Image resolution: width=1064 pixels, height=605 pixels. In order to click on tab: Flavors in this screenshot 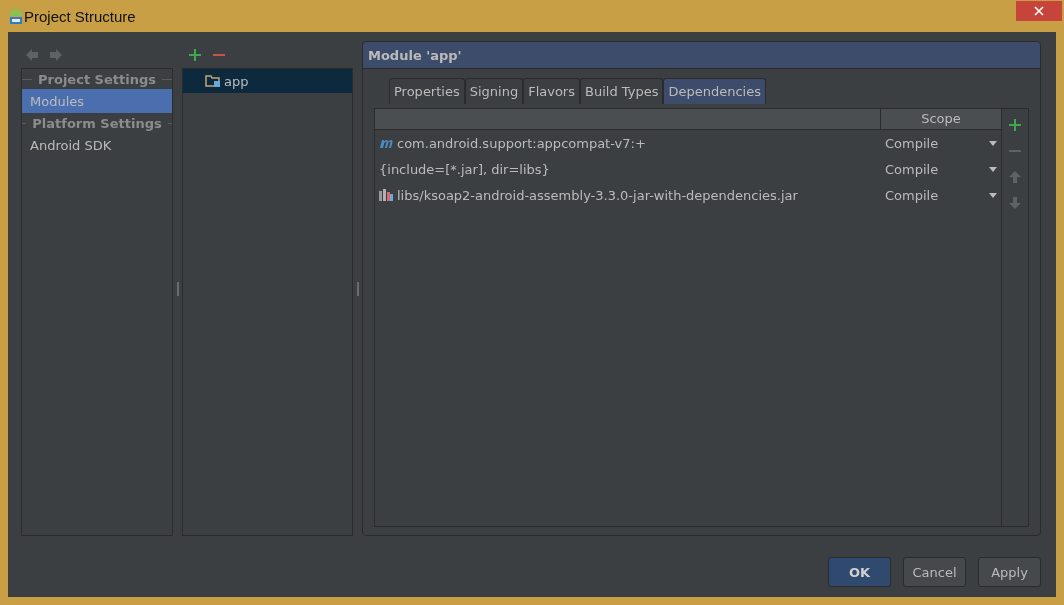, I will do `click(551, 91)`.